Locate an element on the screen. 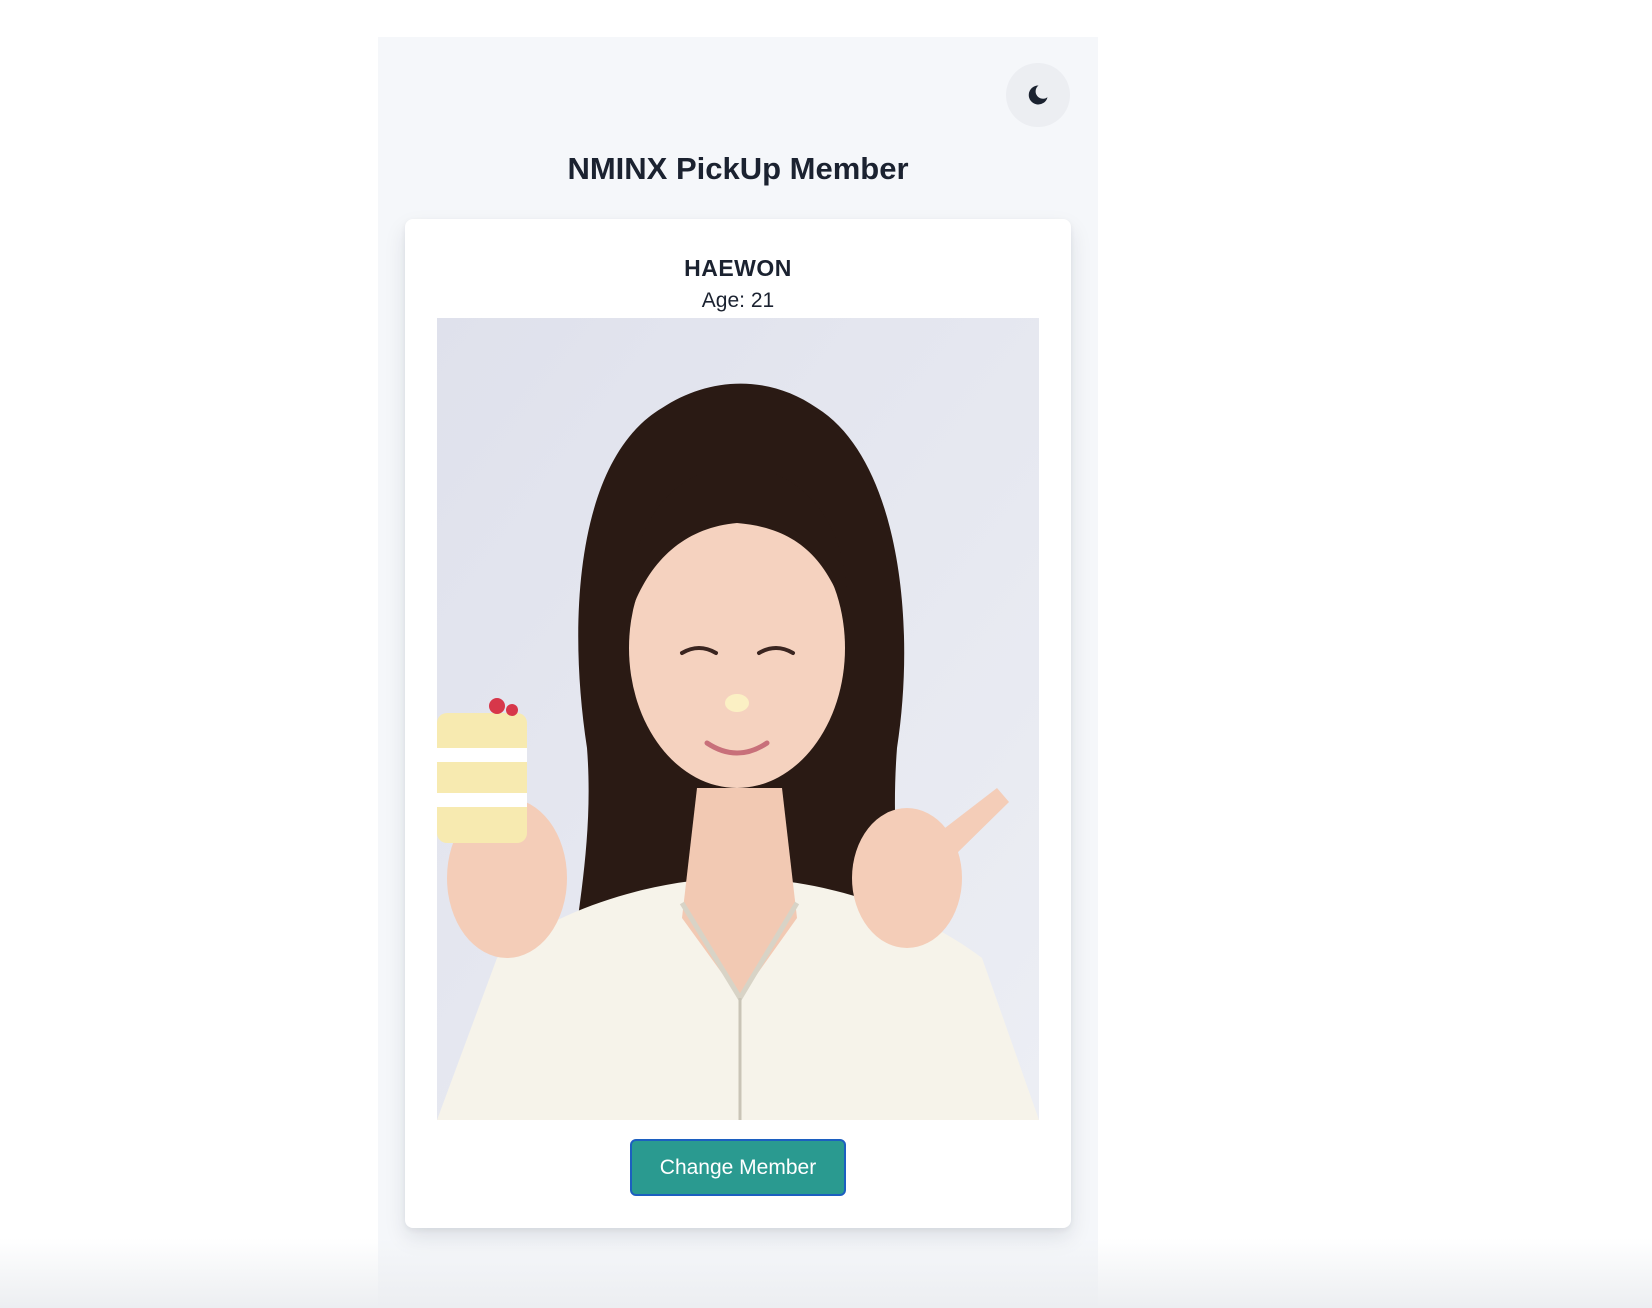  member-age: Age: 21 is located at coordinates (738, 300).